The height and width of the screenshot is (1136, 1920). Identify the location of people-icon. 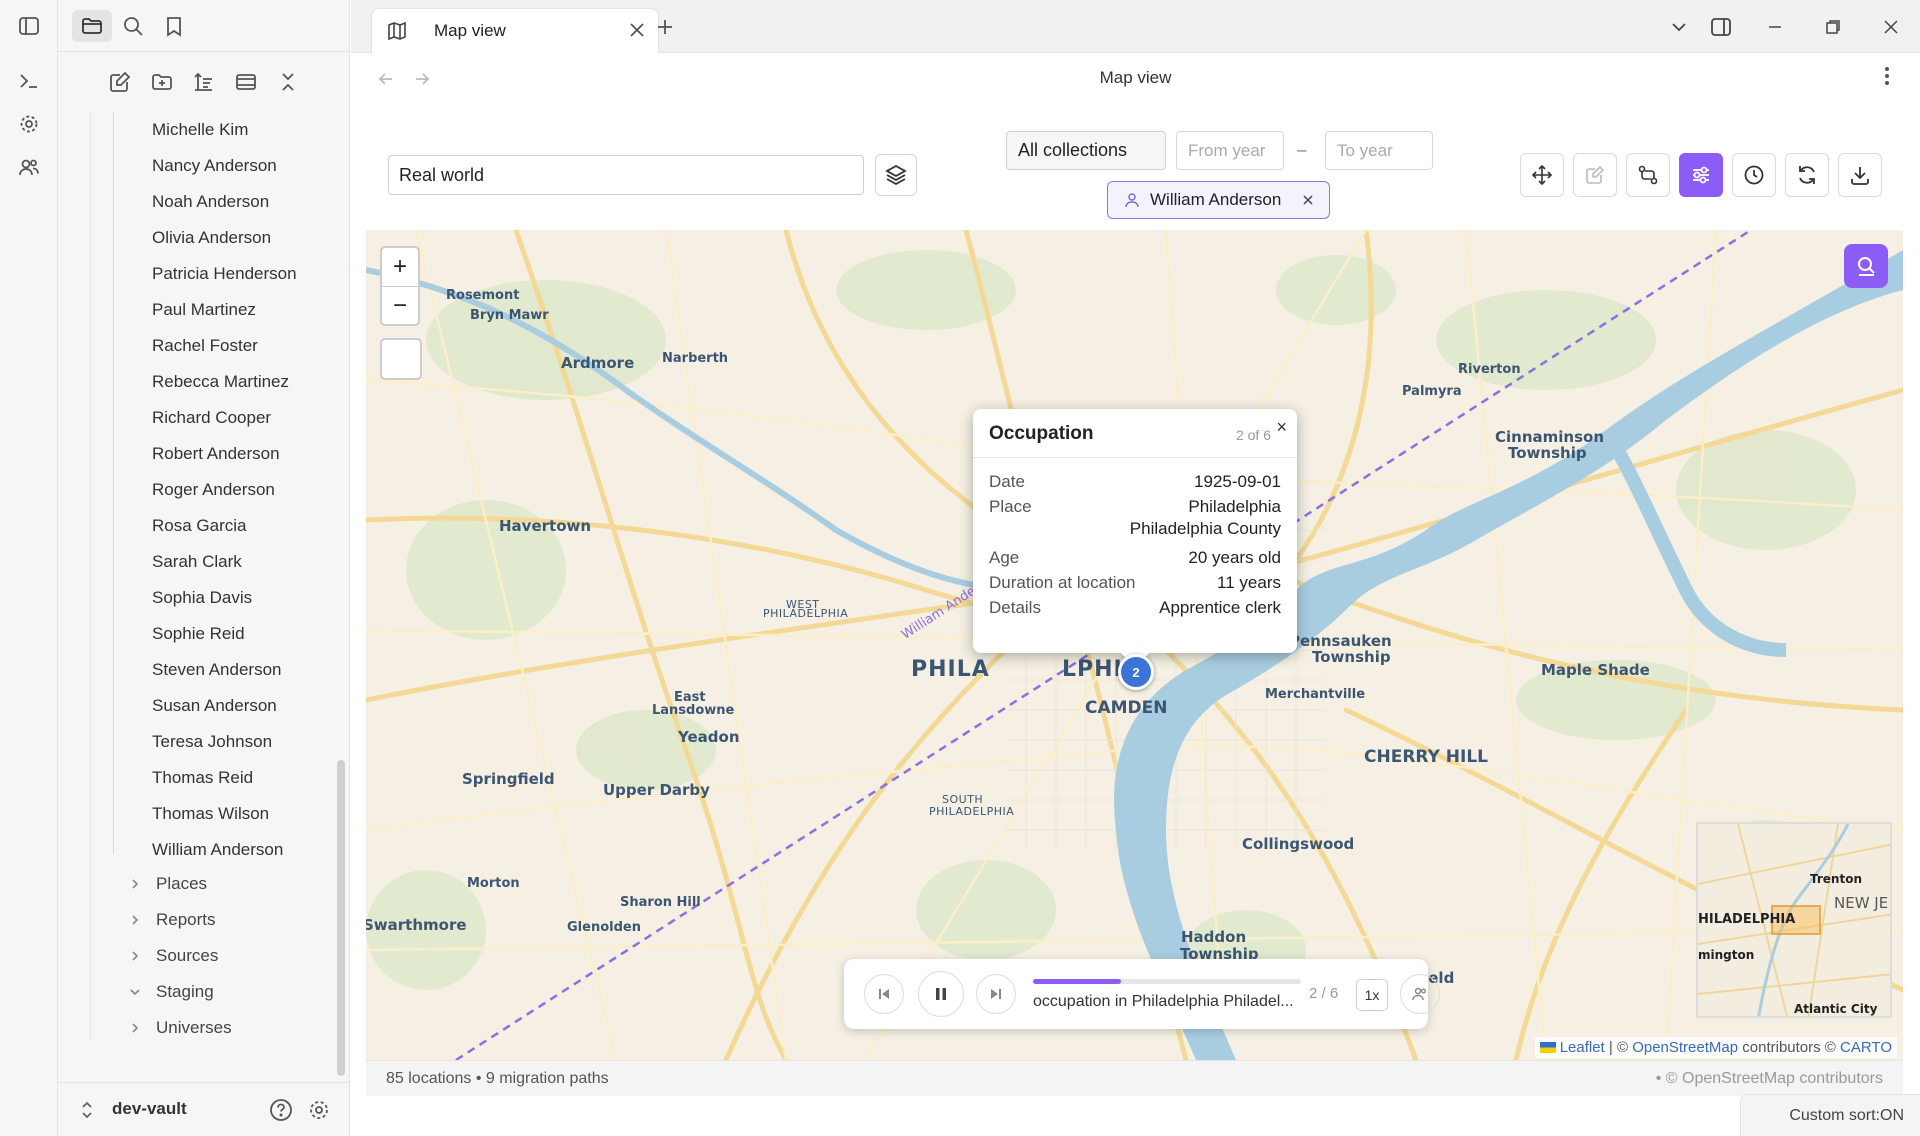
(29, 167).